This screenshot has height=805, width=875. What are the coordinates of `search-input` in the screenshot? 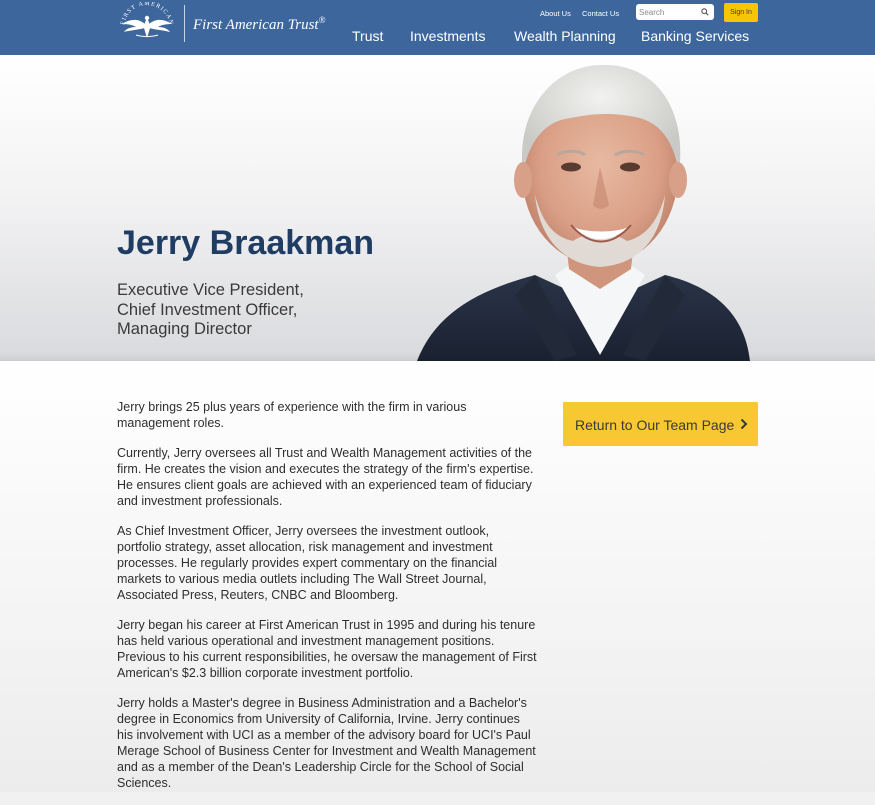 It's located at (669, 12).